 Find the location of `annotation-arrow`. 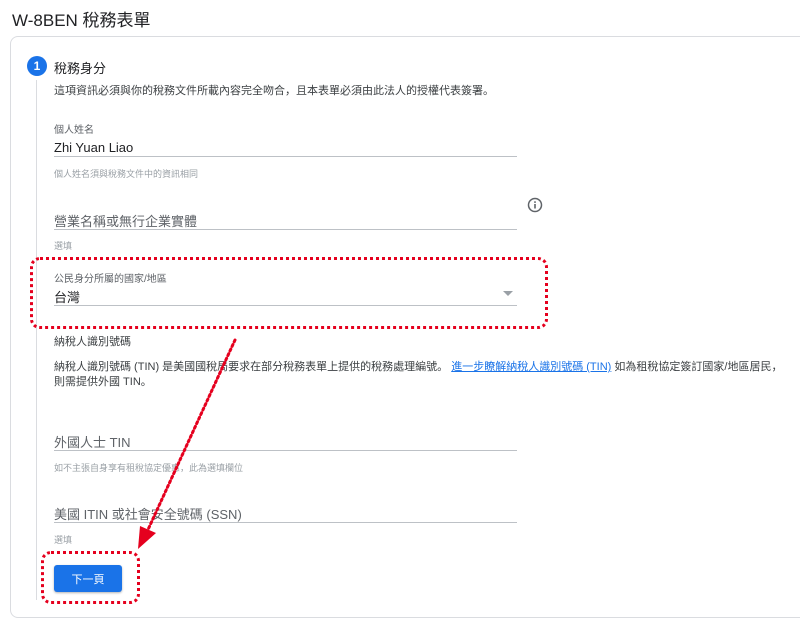

annotation-arrow is located at coordinates (187, 443).